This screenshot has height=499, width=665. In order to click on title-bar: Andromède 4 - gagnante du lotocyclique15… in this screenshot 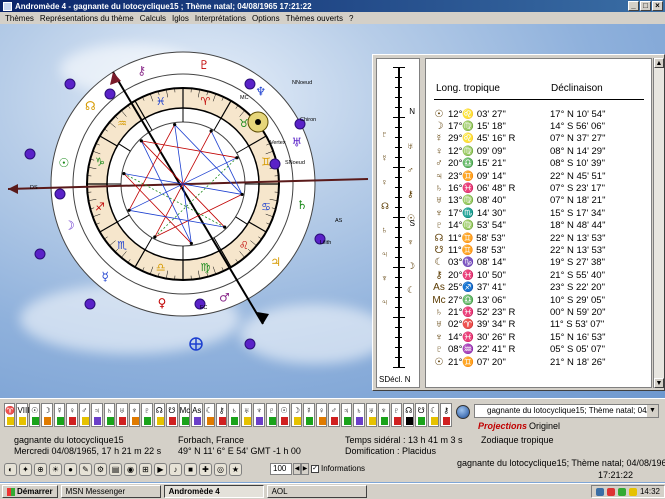, I will do `click(332, 6)`.